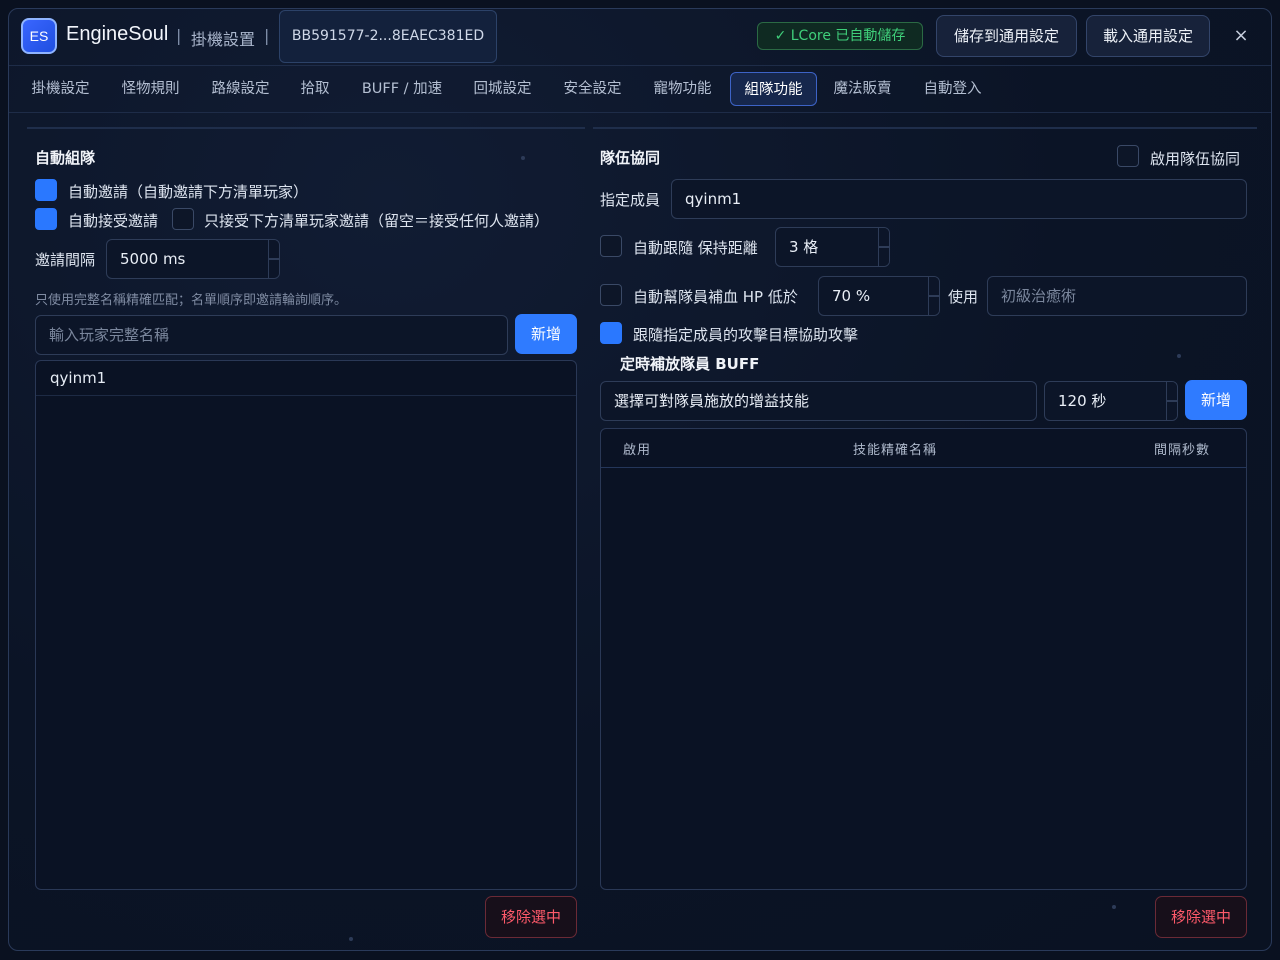 Image resolution: width=1280 pixels, height=960 pixels. What do you see at coordinates (60, 89) in the screenshot?
I see `tab-idle-settings: 掛機設定` at bounding box center [60, 89].